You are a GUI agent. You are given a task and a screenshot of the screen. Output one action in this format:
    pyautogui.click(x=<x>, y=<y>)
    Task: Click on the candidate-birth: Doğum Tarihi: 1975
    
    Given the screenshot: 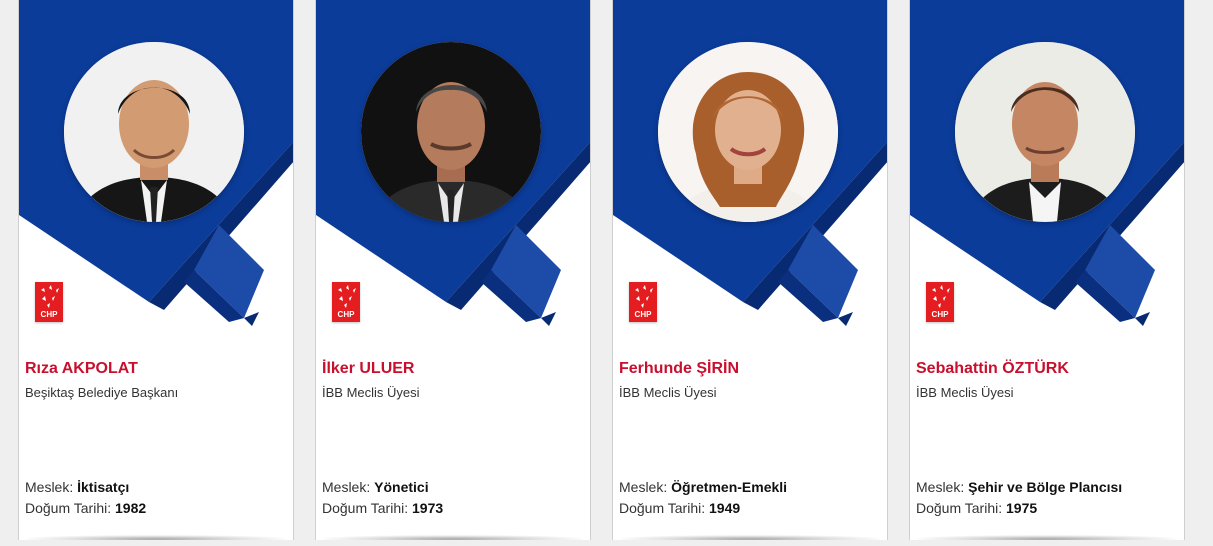 What is the action you would take?
    pyautogui.click(x=1048, y=508)
    